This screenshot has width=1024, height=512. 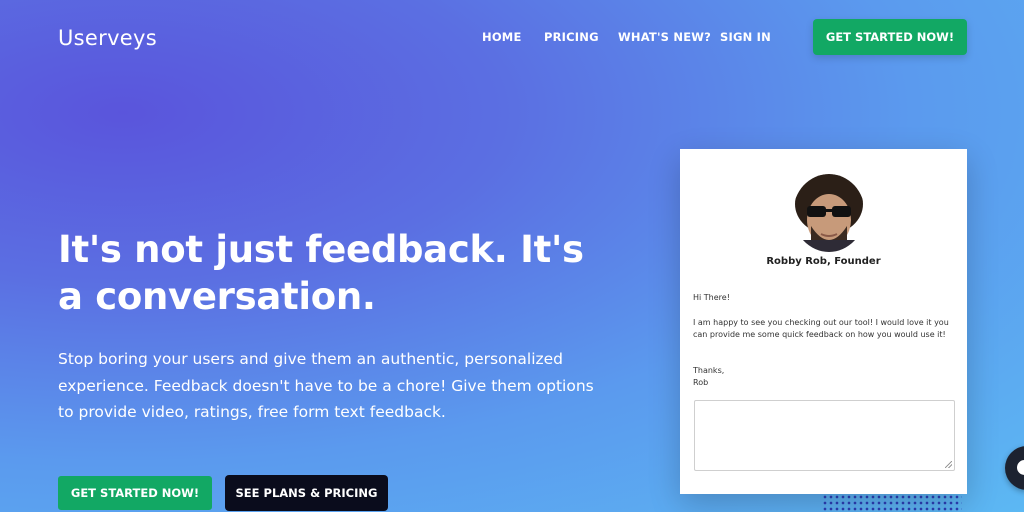 I want to click on nav-home: HOME, so click(x=502, y=37).